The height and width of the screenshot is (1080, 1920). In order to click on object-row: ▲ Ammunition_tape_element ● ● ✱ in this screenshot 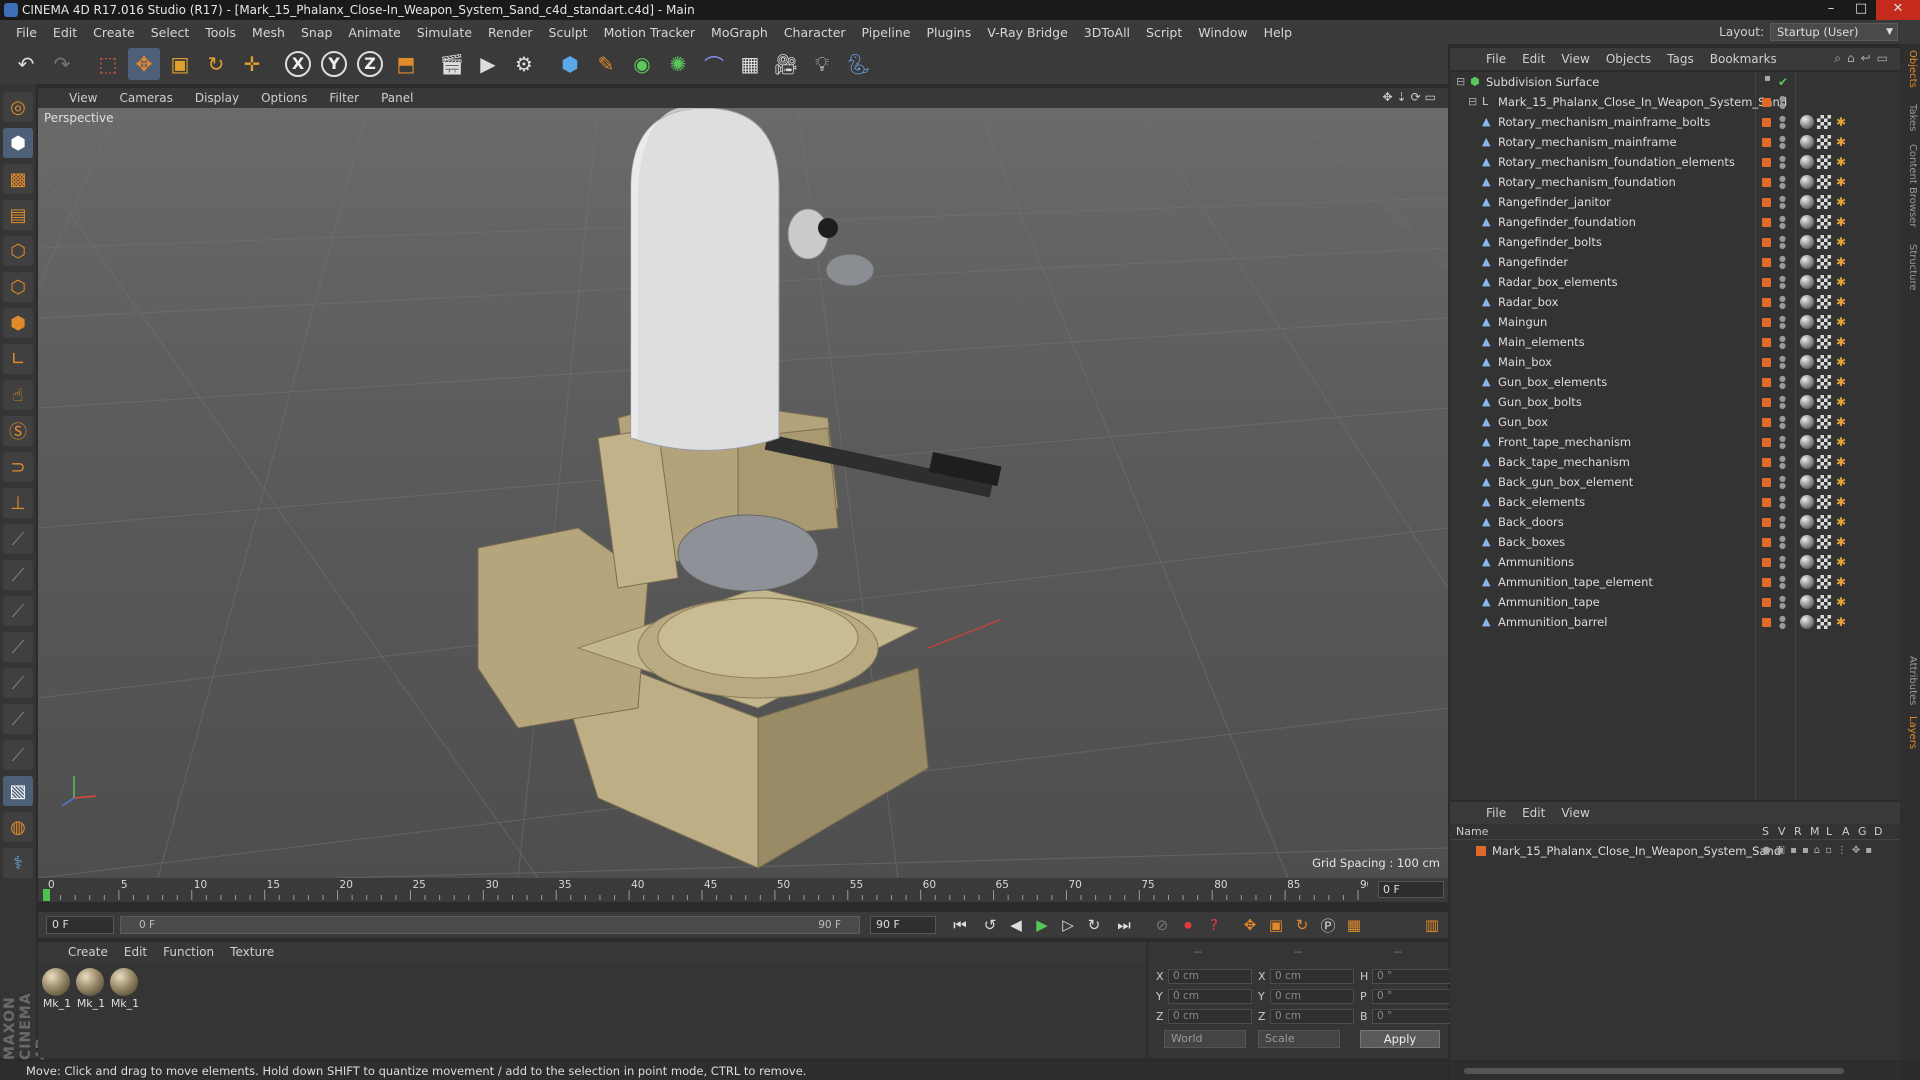, I will do `click(1675, 582)`.